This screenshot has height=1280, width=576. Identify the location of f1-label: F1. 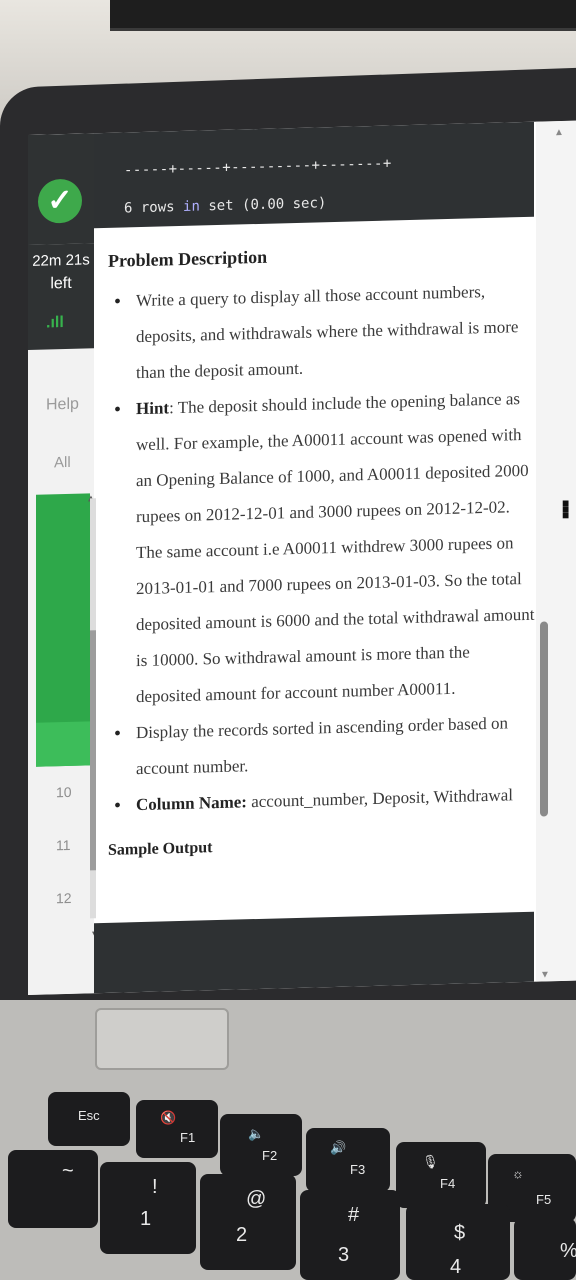
(188, 1137).